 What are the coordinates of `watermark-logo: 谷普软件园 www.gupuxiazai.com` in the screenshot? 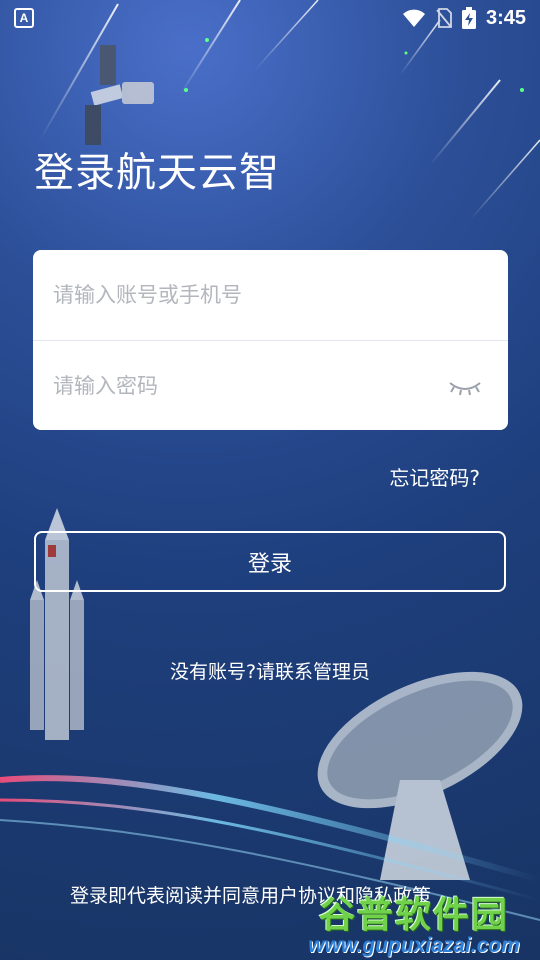 It's located at (414, 921).